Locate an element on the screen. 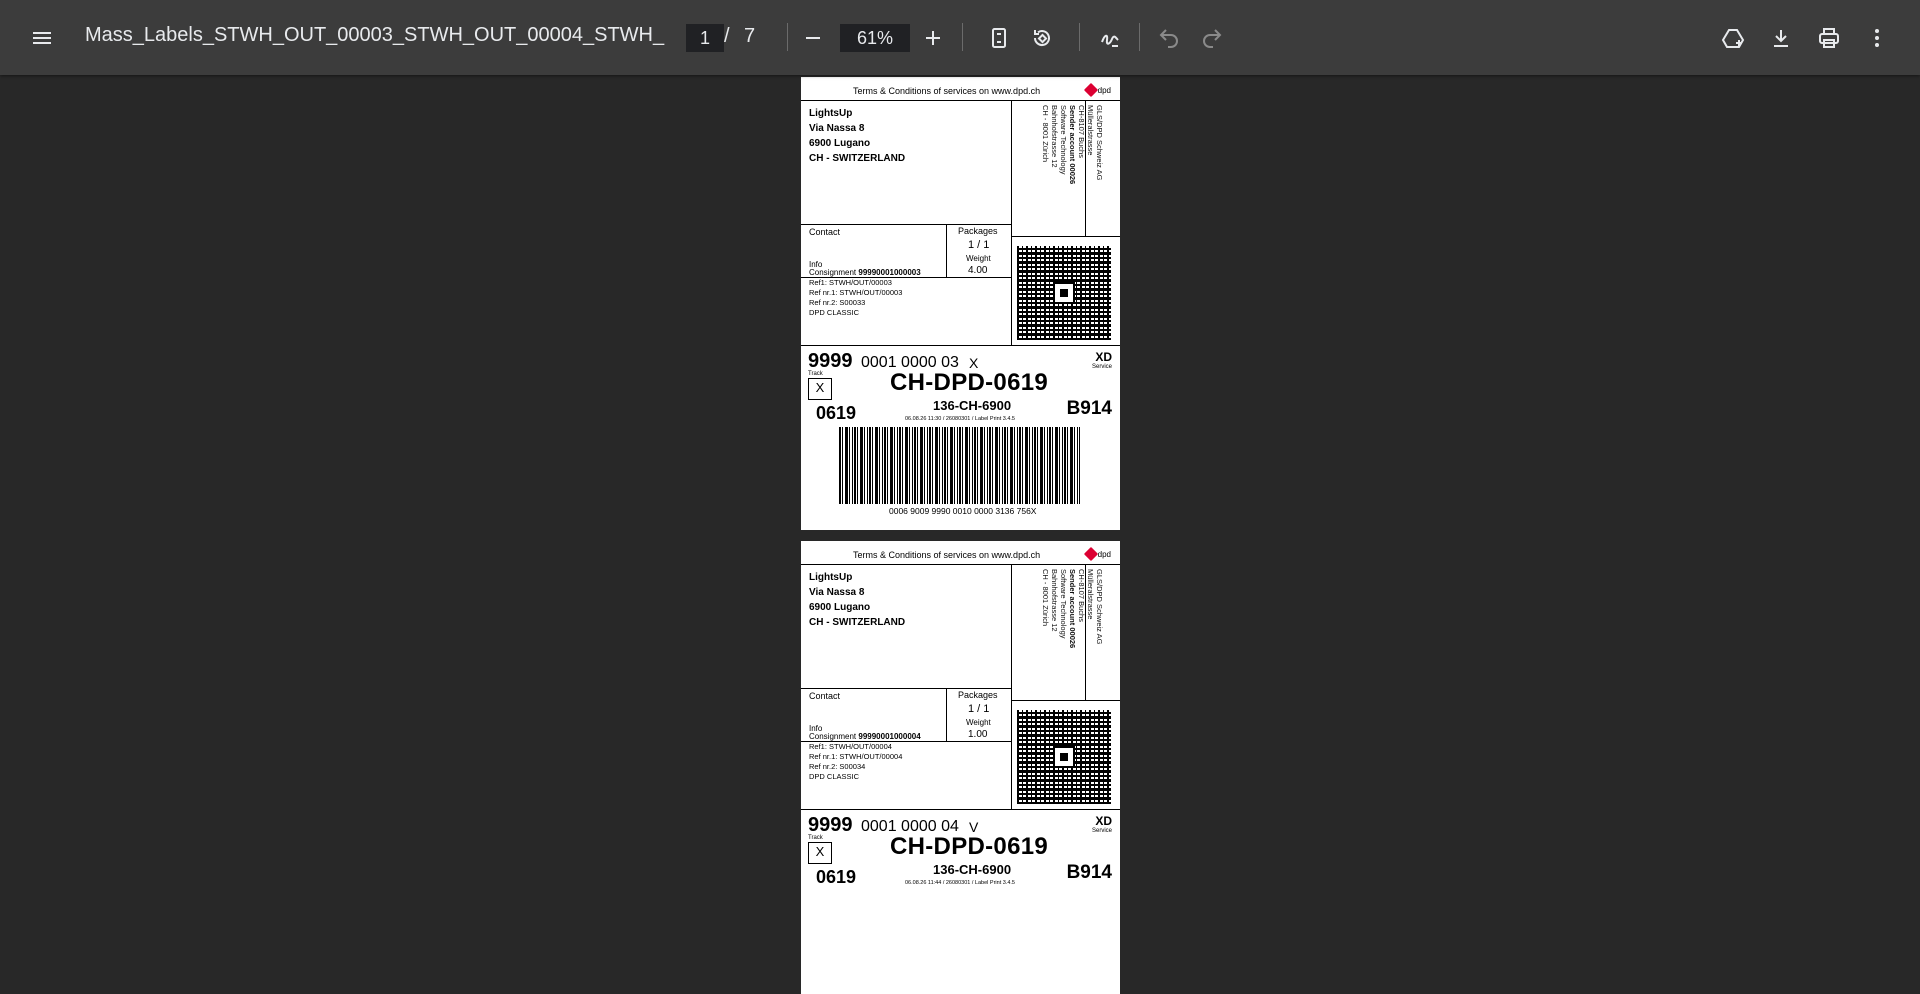 This screenshot has width=1920, height=994. consignment: Consignment 99990001000003 is located at coordinates (865, 272).